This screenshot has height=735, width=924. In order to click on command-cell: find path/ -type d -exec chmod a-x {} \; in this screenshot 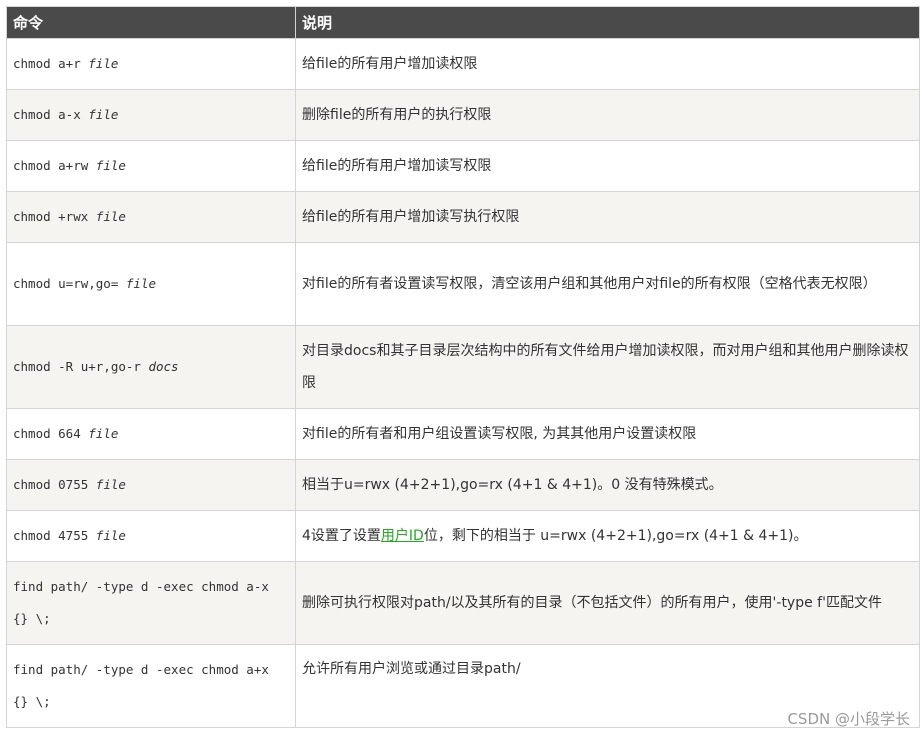, I will do `click(151, 603)`.